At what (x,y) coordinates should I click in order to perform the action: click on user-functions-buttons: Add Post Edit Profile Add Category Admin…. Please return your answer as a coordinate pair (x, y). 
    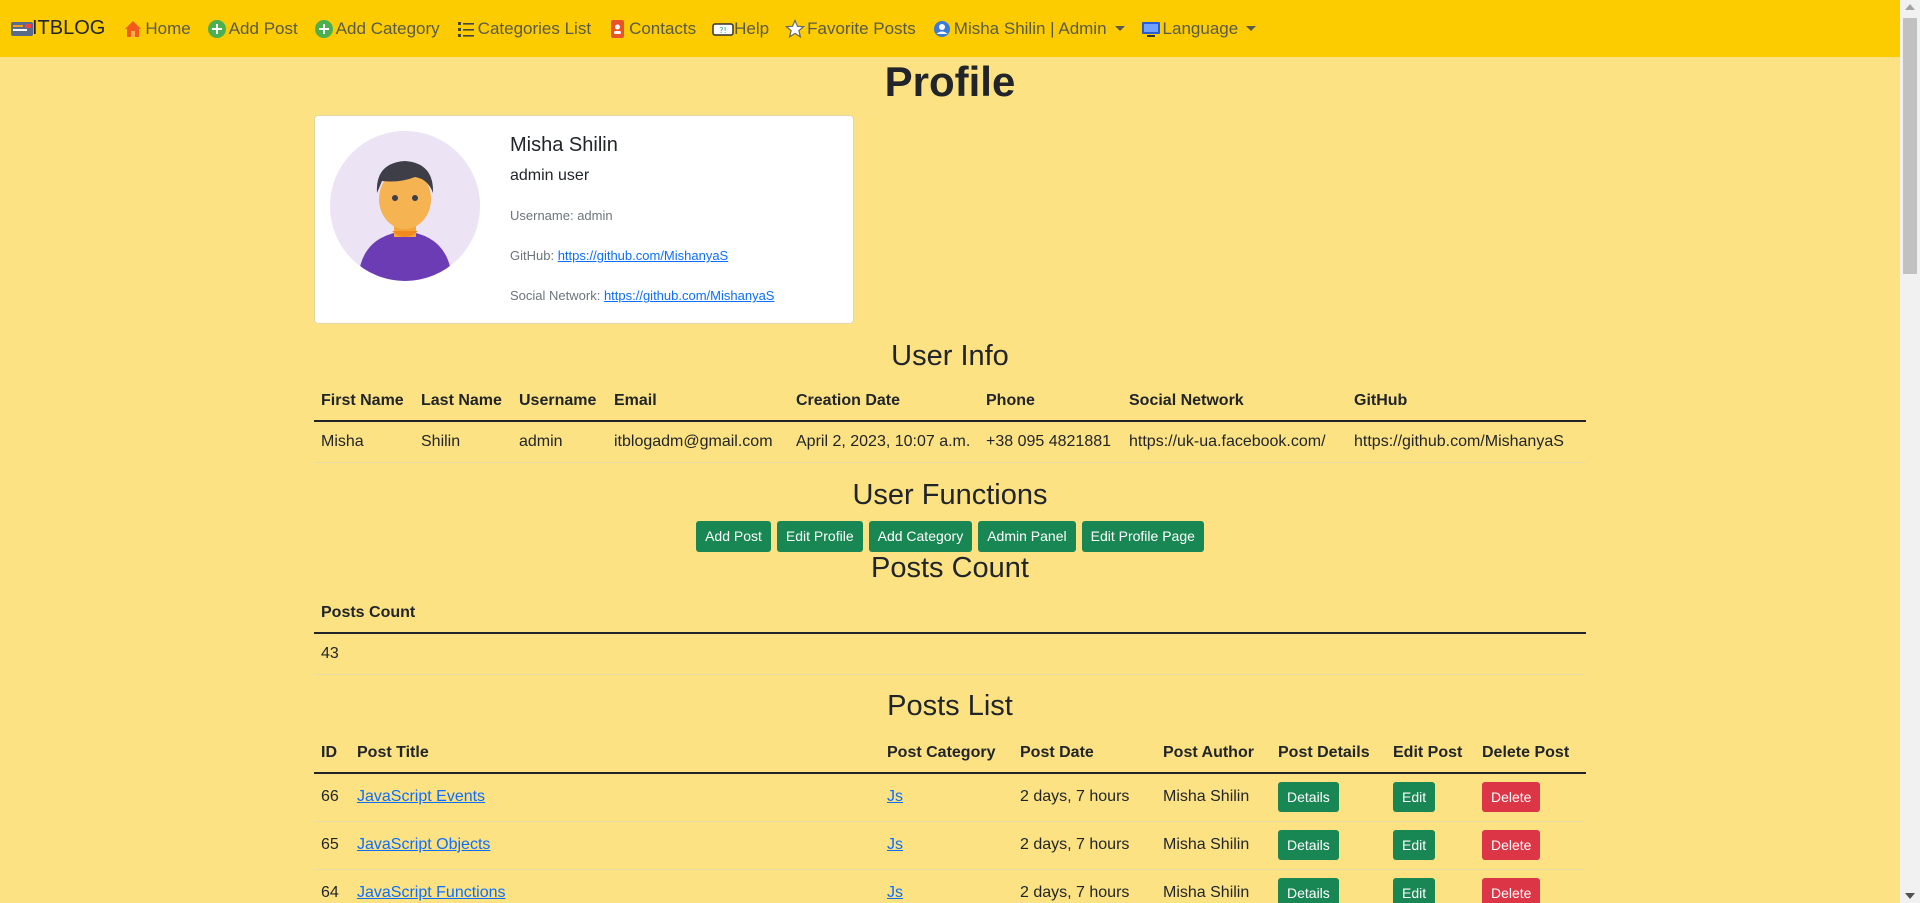
    Looking at the image, I should click on (950, 536).